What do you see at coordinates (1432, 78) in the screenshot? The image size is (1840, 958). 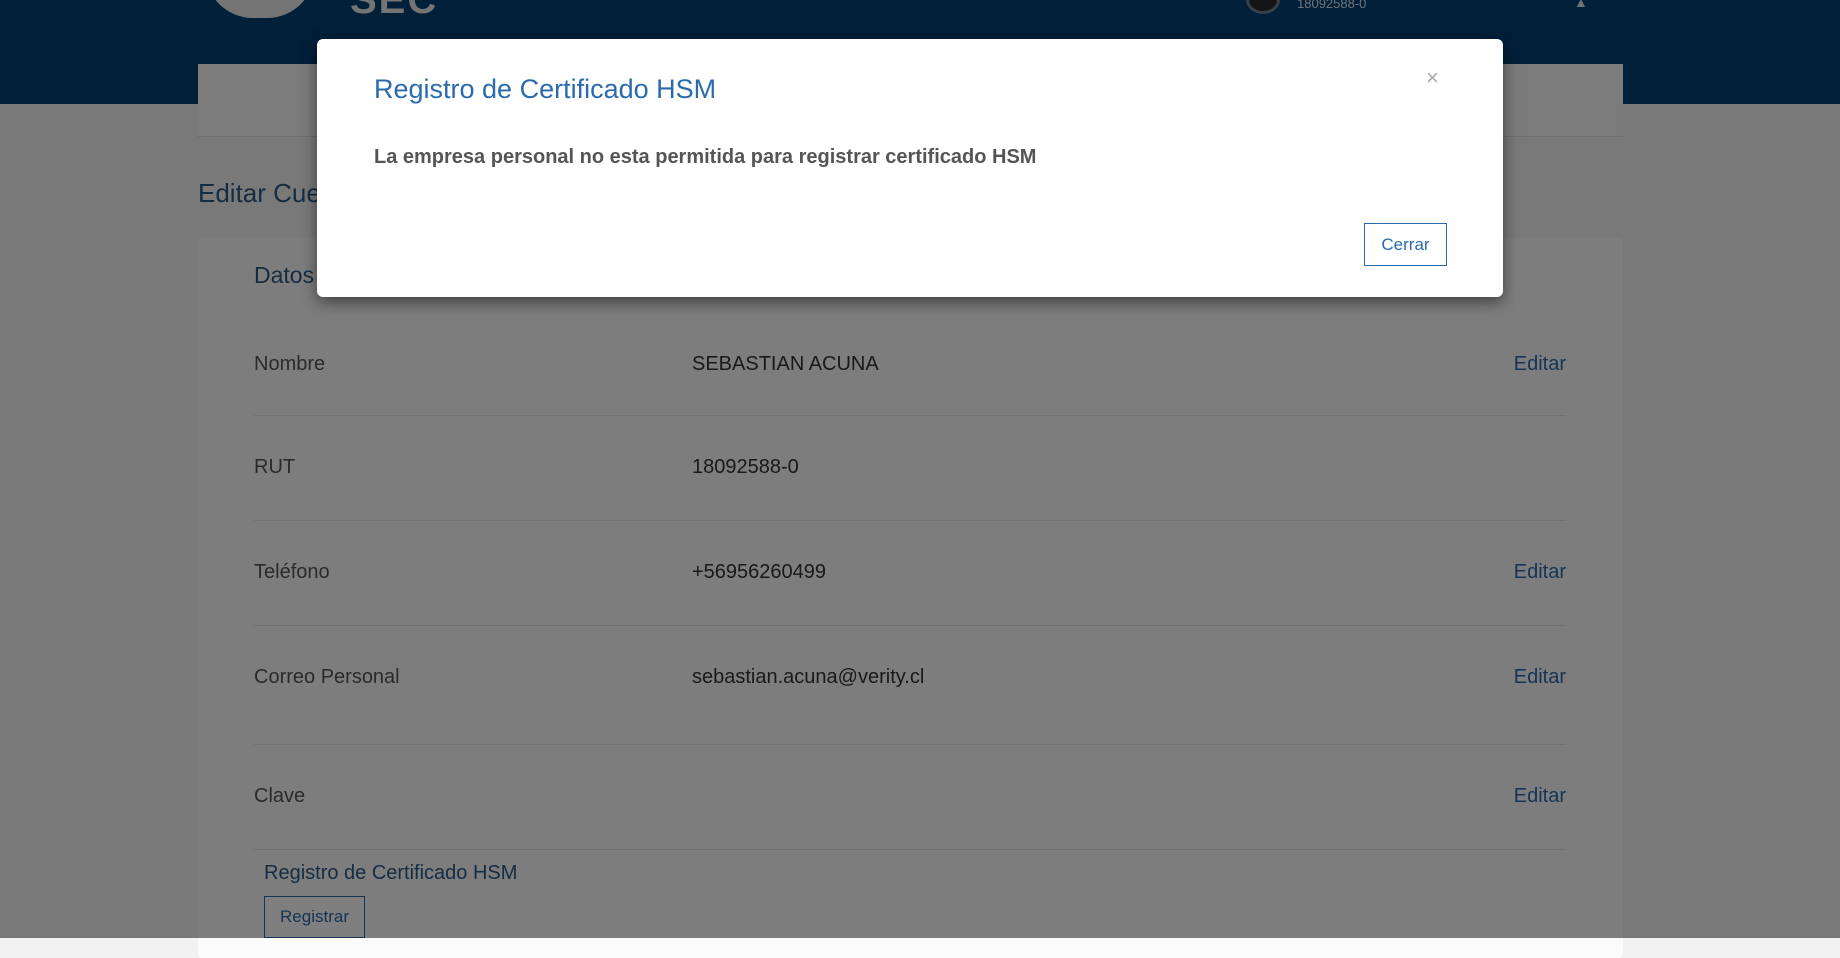 I see `close-icon: ×` at bounding box center [1432, 78].